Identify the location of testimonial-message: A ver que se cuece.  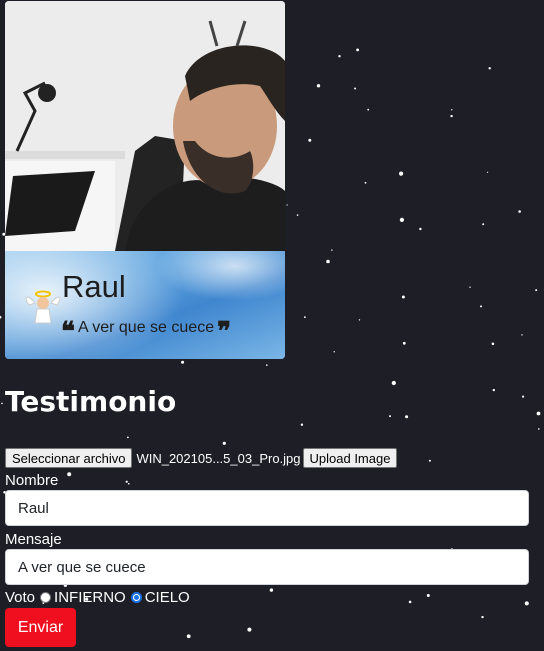
(146, 327).